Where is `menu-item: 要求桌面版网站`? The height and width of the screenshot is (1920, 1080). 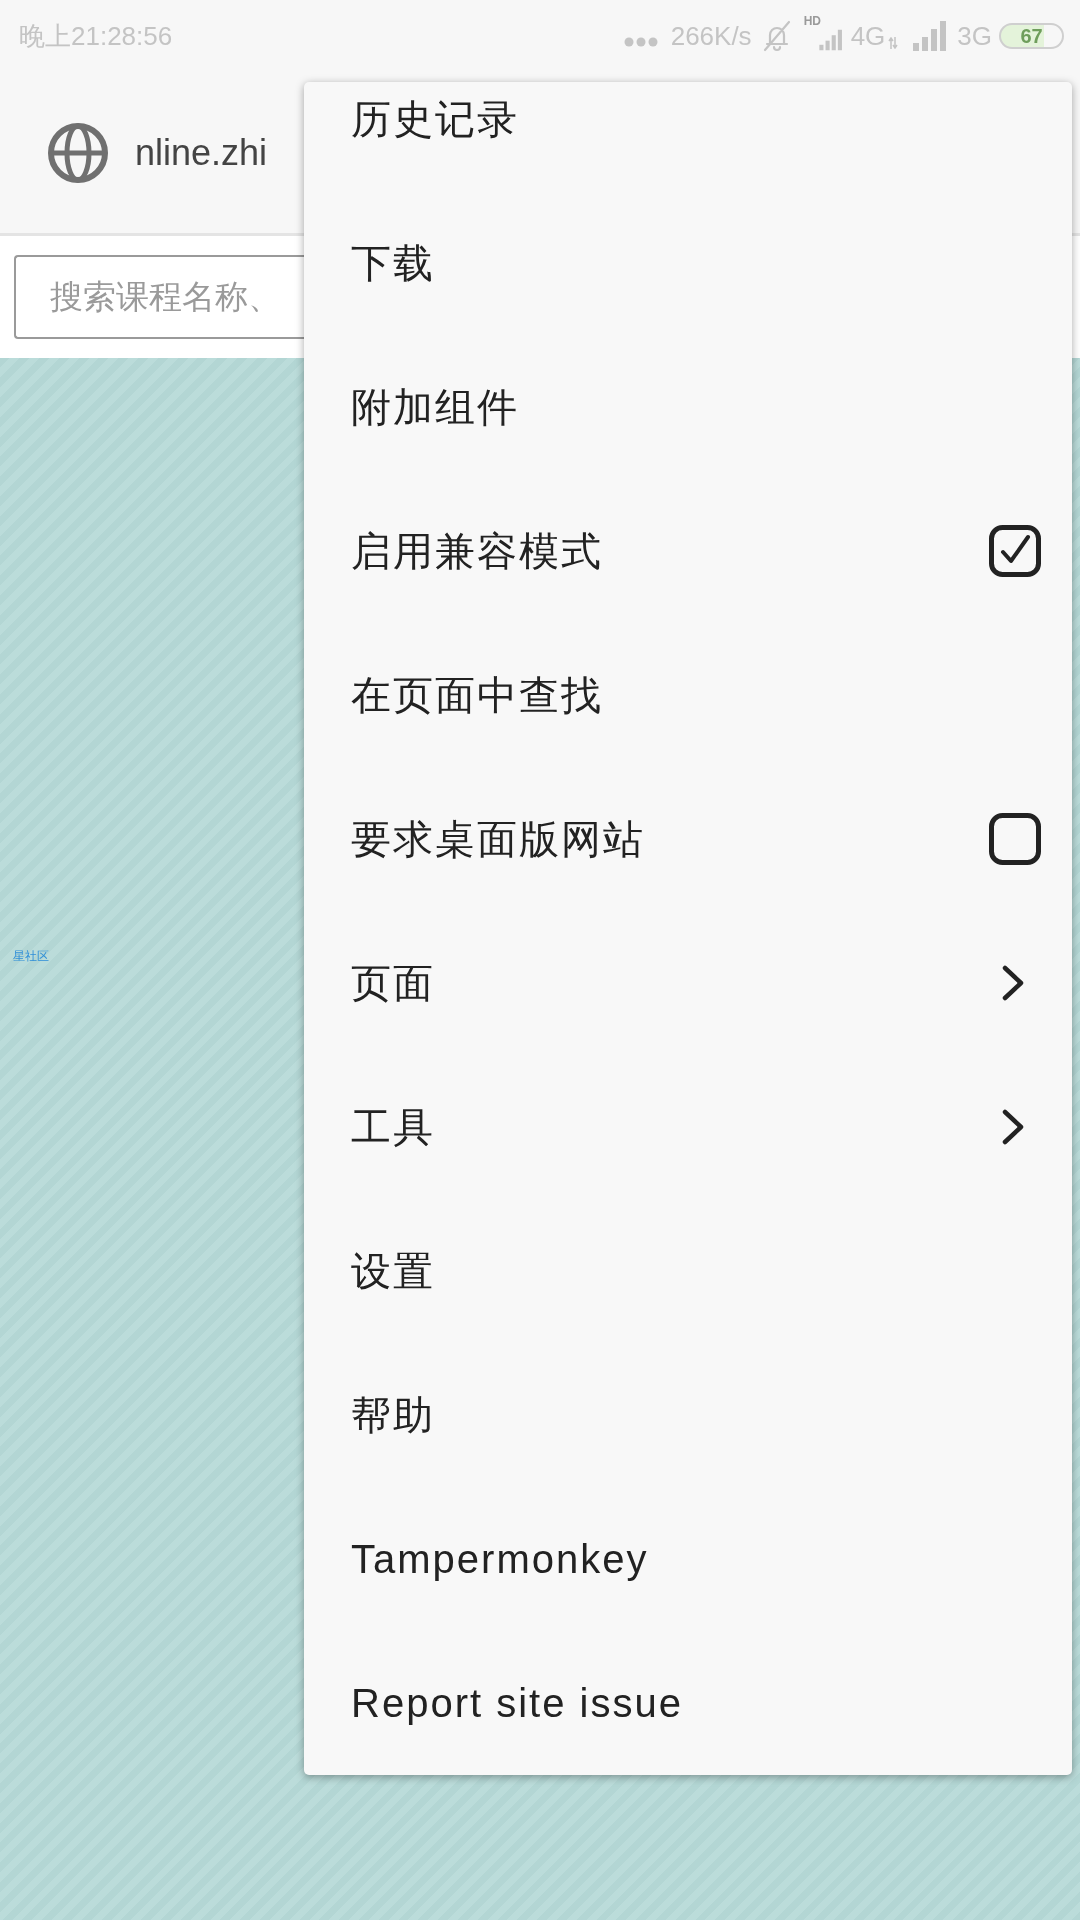 menu-item: 要求桌面版网站 is located at coordinates (688, 839).